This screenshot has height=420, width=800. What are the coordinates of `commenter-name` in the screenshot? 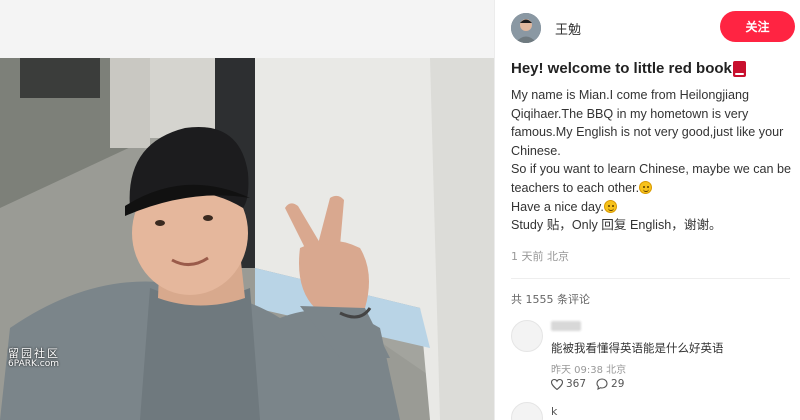 It's located at (566, 326).